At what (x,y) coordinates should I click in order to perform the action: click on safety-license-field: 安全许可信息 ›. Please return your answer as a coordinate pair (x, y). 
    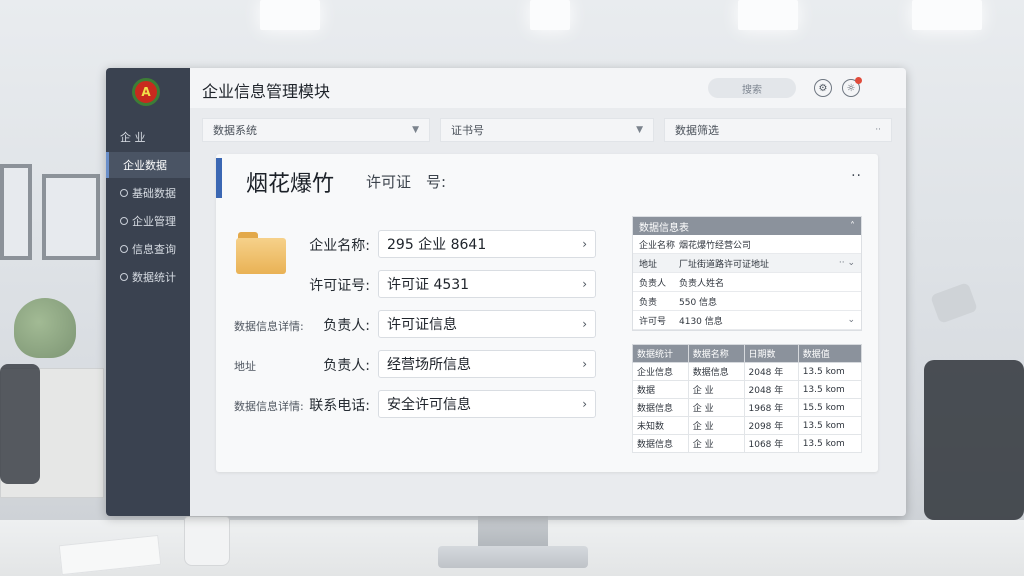
    Looking at the image, I should click on (487, 404).